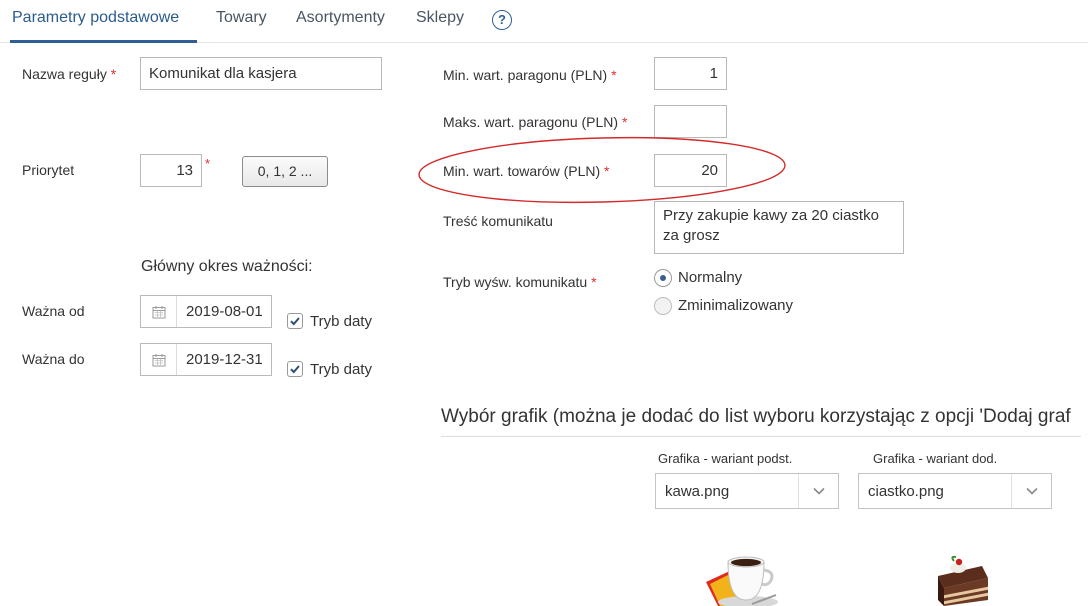 This screenshot has height=606, width=1088. I want to click on valid-from-date-mode-checkbox, so click(295, 321).